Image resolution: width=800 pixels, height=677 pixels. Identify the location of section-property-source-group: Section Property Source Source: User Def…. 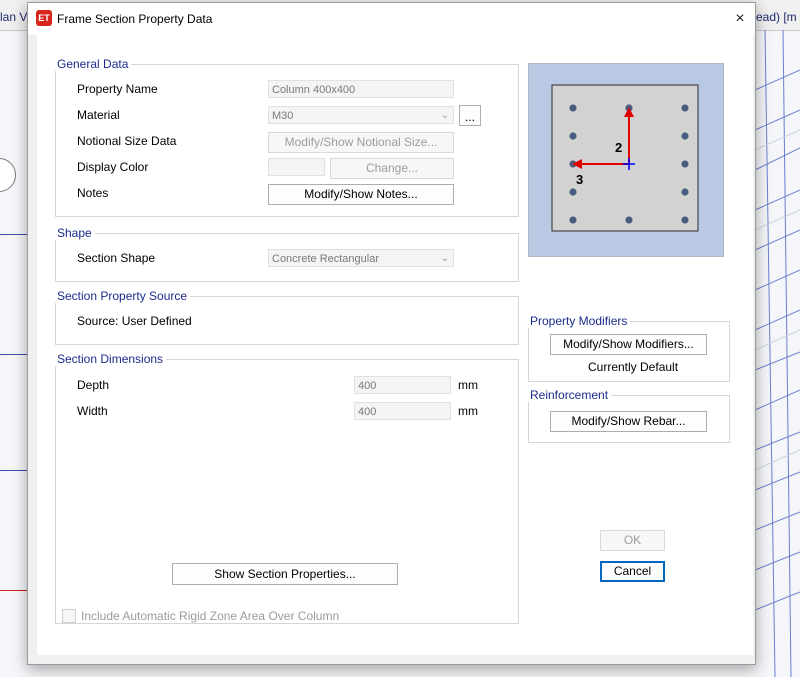
(286, 317).